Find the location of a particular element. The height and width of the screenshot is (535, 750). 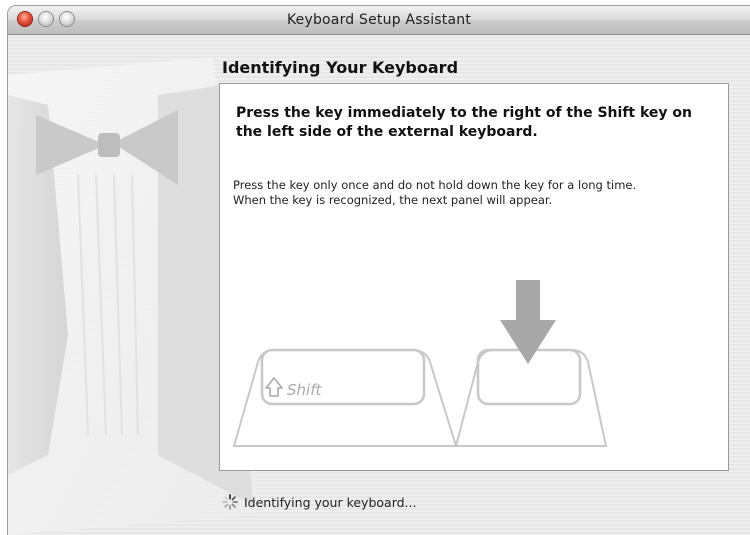

target-key is located at coordinates (531, 397).